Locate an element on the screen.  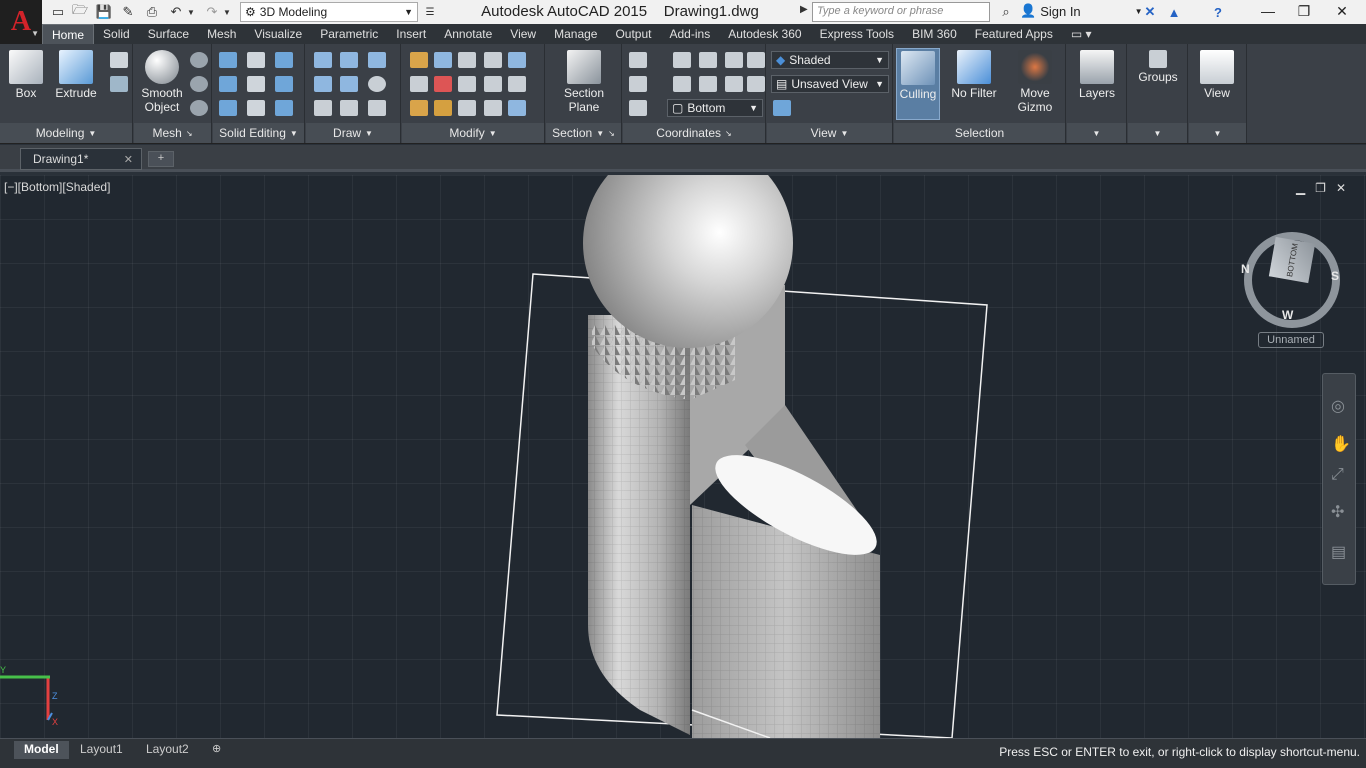
extrude-faces-icon is located at coordinates (284, 60).